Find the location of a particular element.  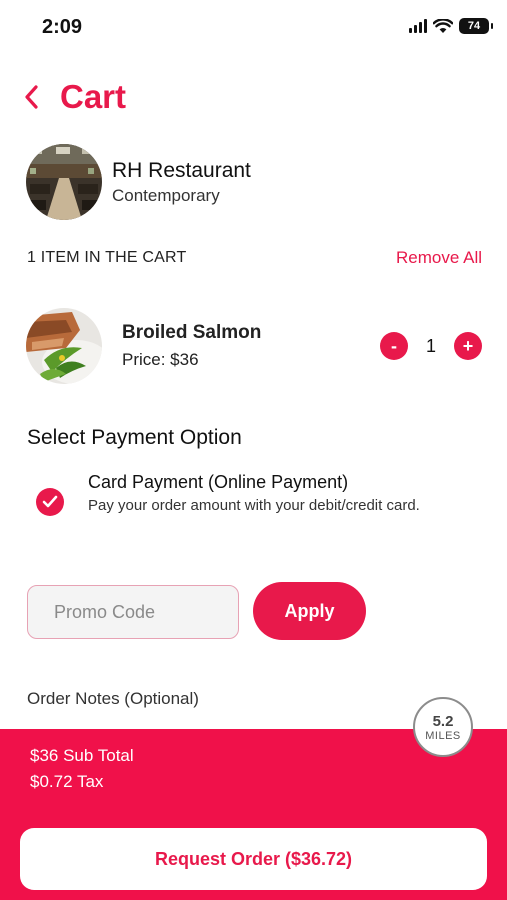

item-image is located at coordinates (64, 346).